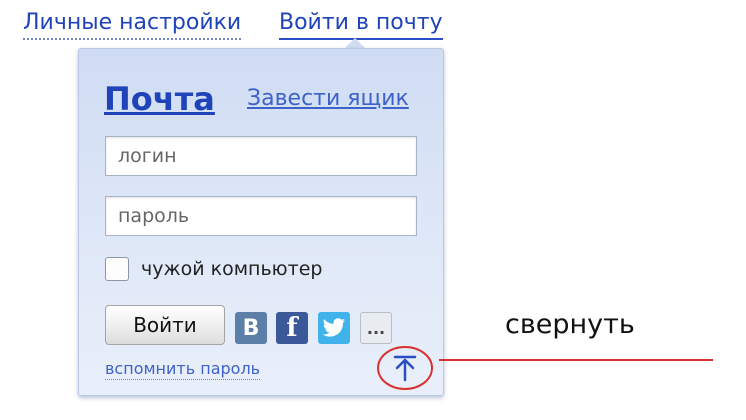 Image resolution: width=746 pixels, height=420 pixels. Describe the element at coordinates (132, 24) in the screenshot. I see `personal-settings-link: Личные настройки` at that location.